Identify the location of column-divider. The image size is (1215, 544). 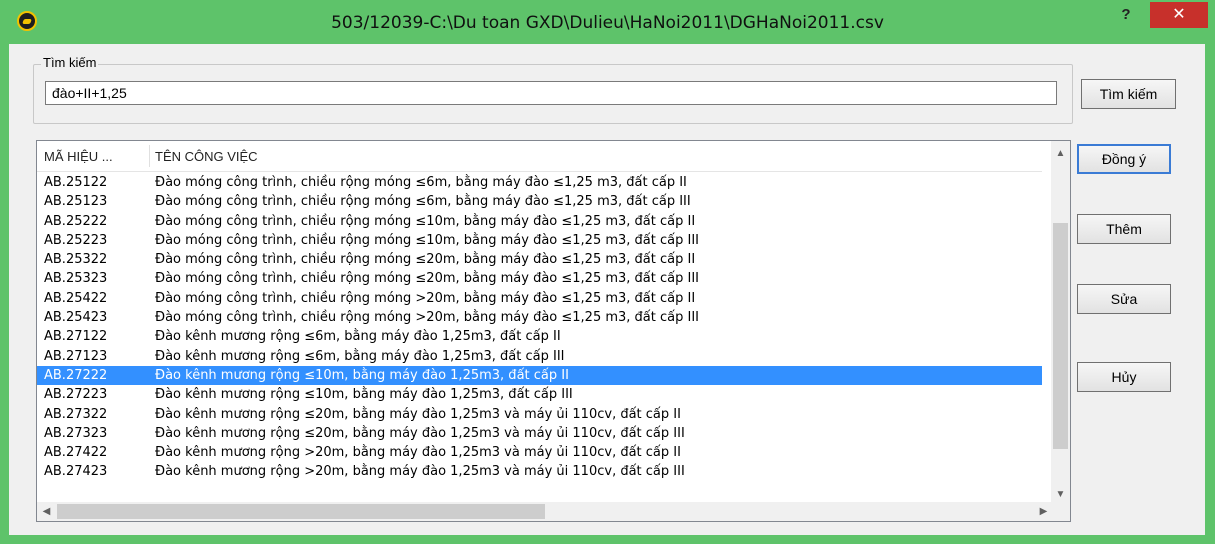
(149, 156).